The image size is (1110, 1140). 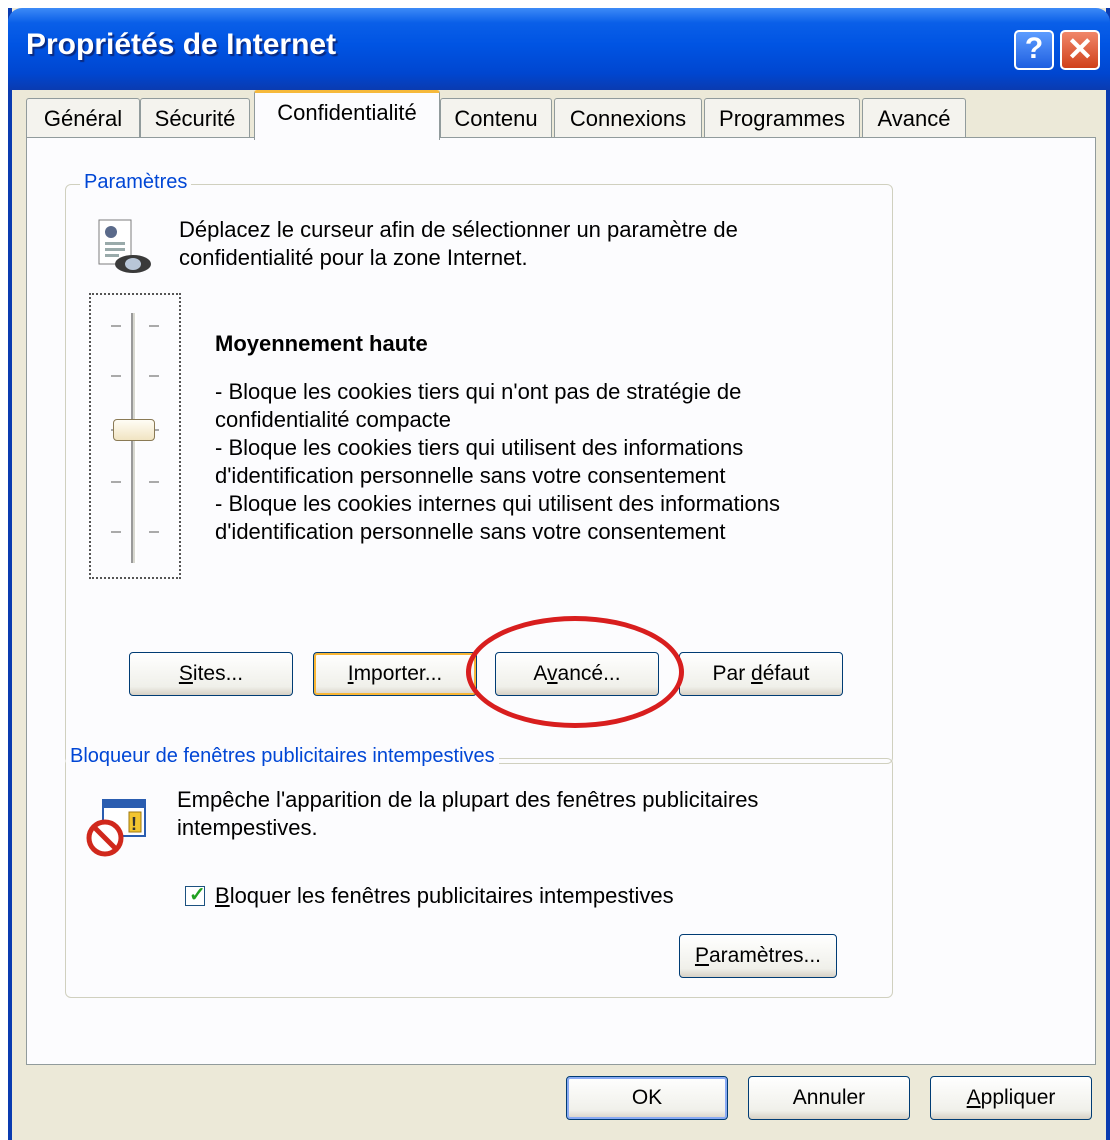 I want to click on tab-programmes: Programmes, so click(x=782, y=118).